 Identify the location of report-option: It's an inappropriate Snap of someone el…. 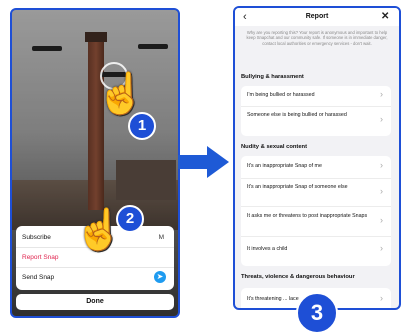
(310, 187).